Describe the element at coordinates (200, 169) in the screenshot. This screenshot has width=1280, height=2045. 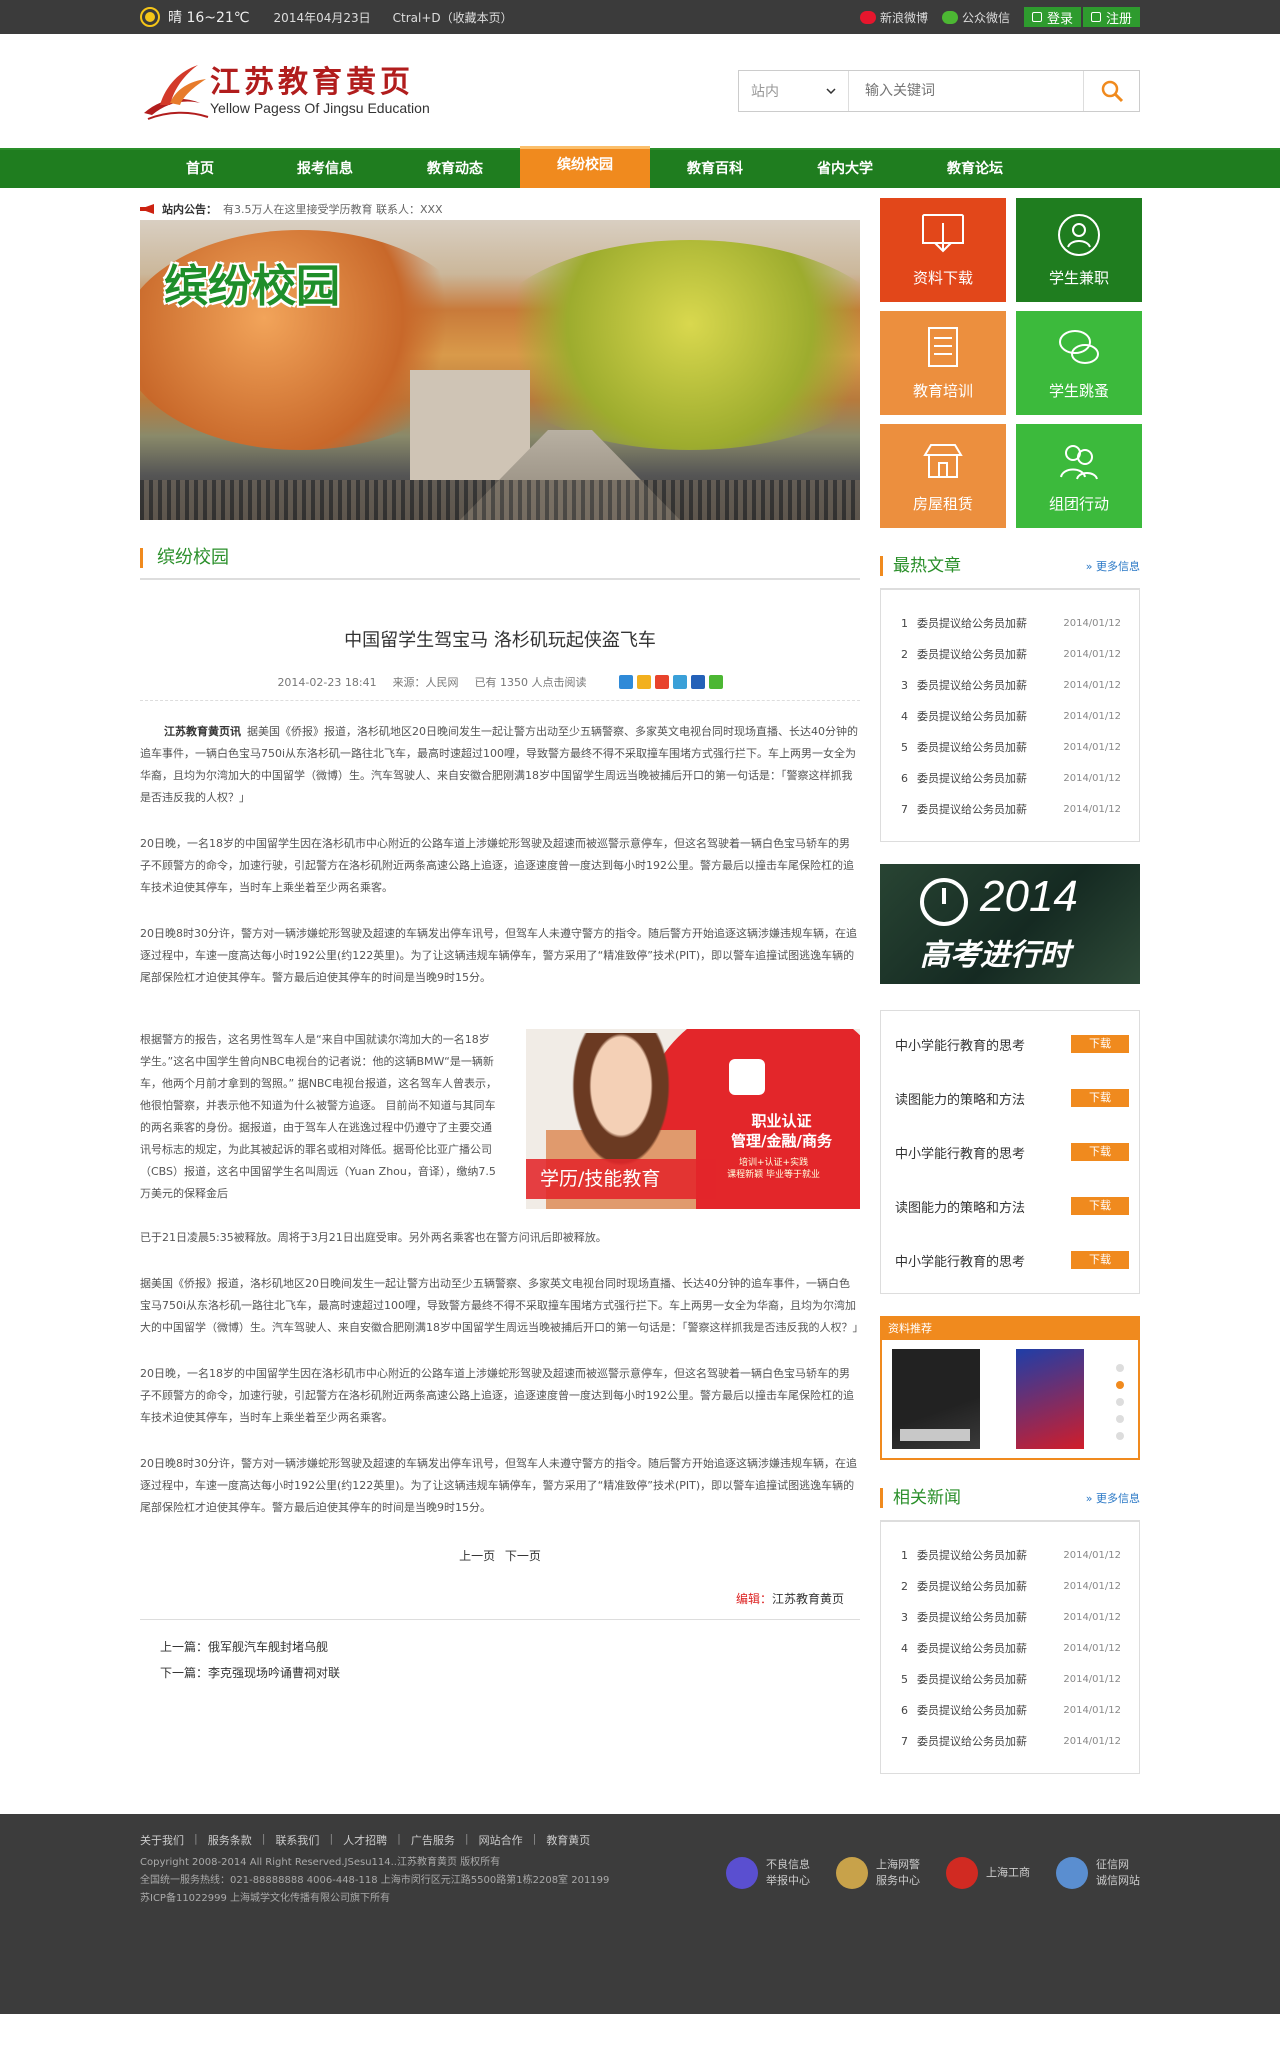
I see `nav-home: 首页` at that location.